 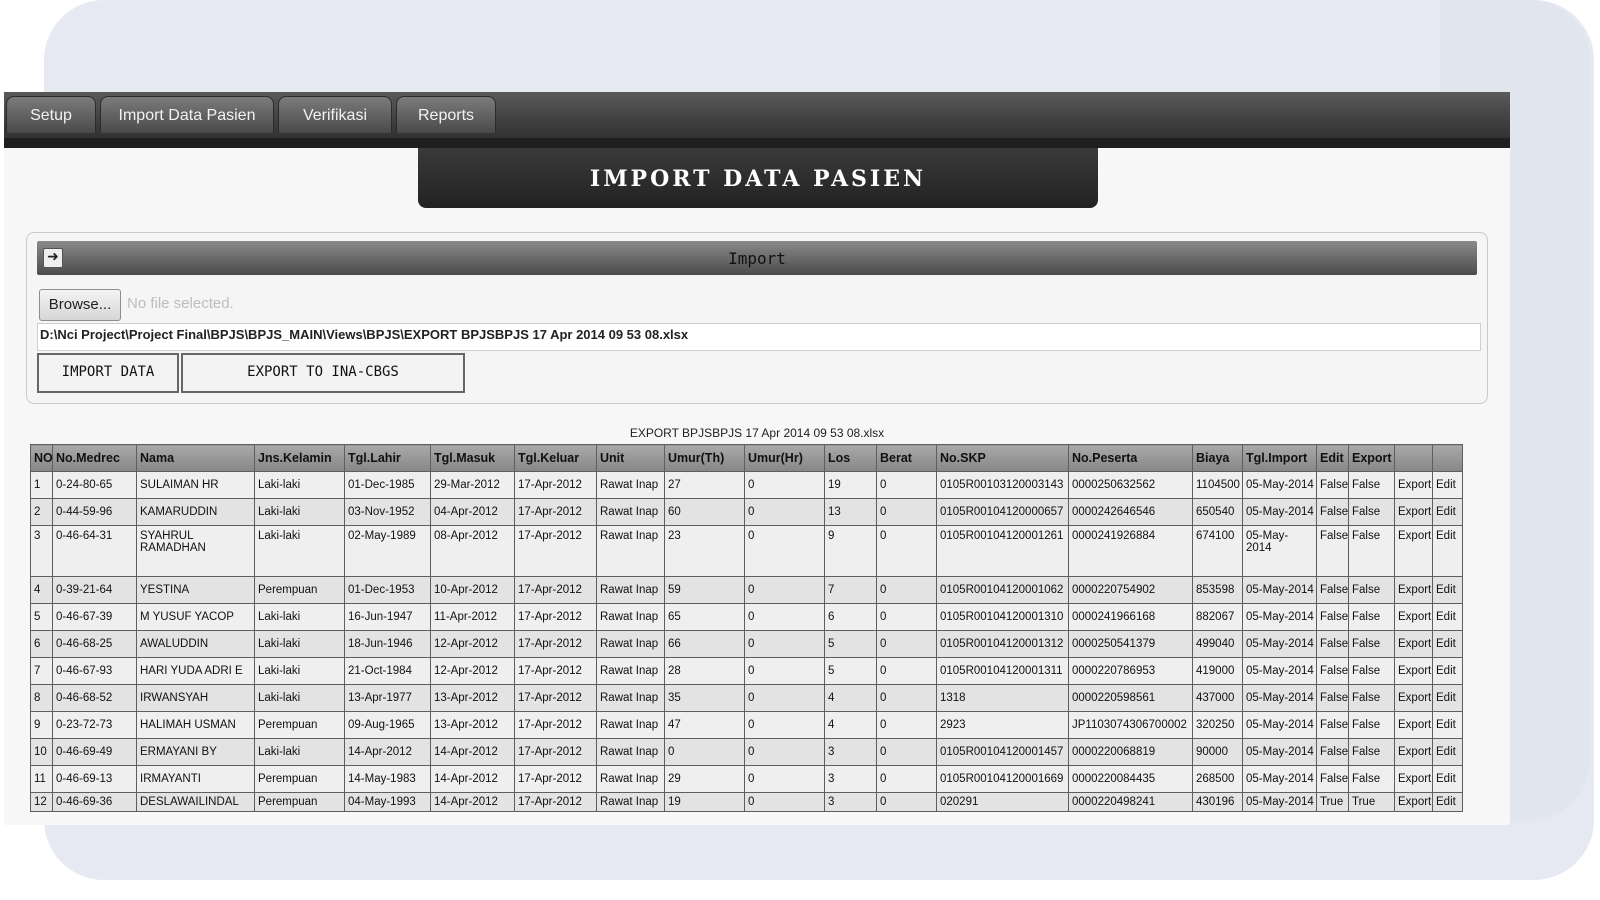 I want to click on table-cell: 08-Apr-2012, so click(x=472, y=551).